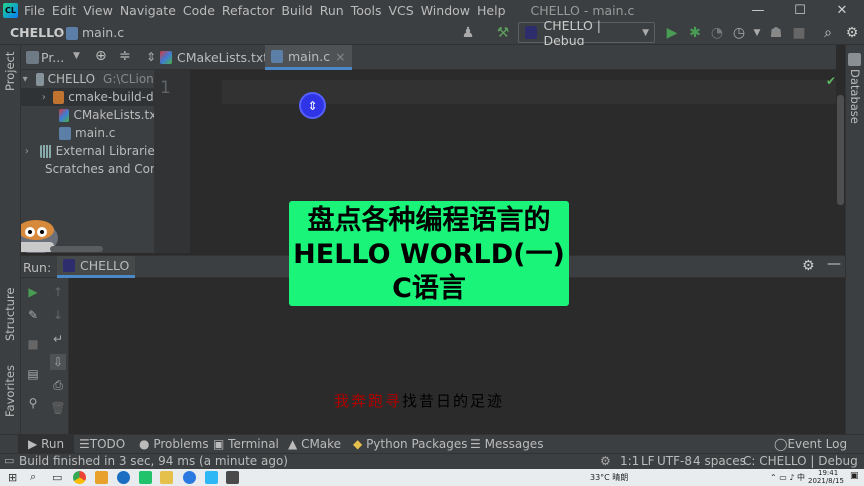 Image resolution: width=864 pixels, height=486 pixels. What do you see at coordinates (717, 33) in the screenshot?
I see `run-with-coverage-icon: ◔` at bounding box center [717, 33].